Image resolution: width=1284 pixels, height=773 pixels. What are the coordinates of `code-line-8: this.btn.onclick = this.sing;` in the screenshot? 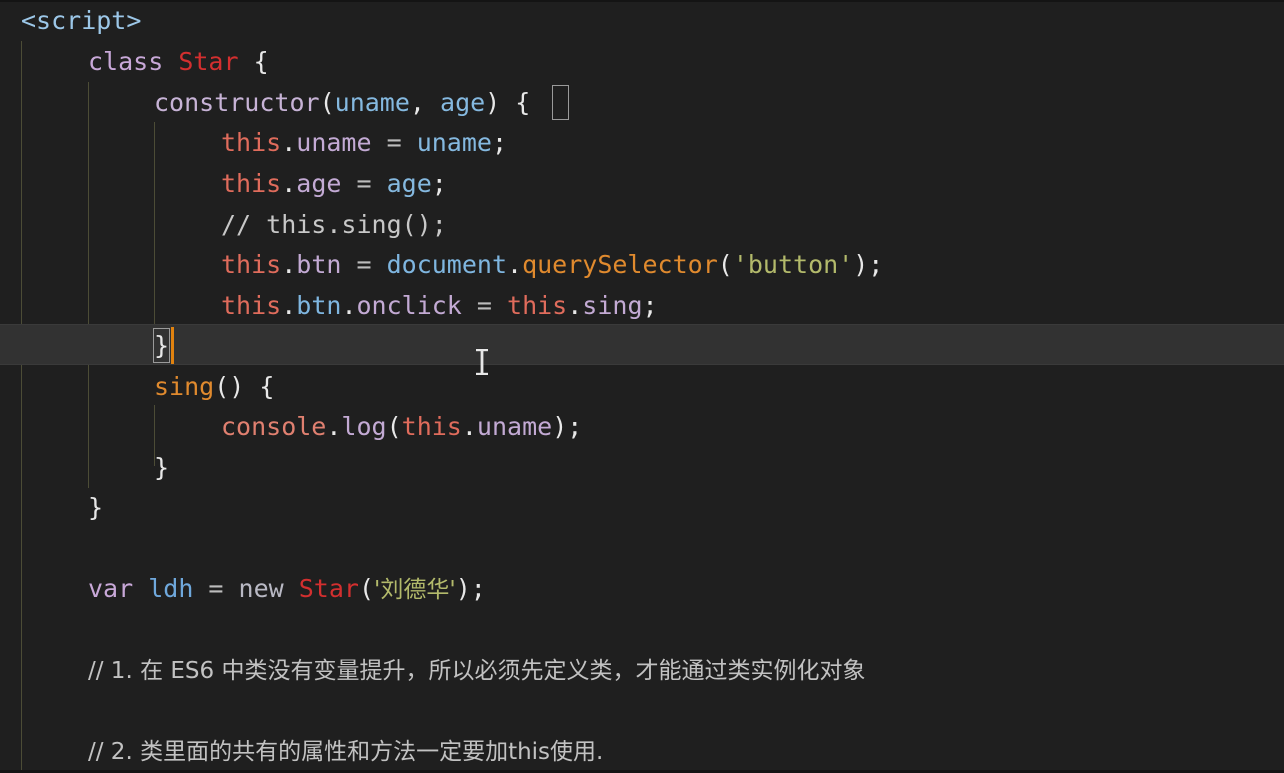 It's located at (439, 305).